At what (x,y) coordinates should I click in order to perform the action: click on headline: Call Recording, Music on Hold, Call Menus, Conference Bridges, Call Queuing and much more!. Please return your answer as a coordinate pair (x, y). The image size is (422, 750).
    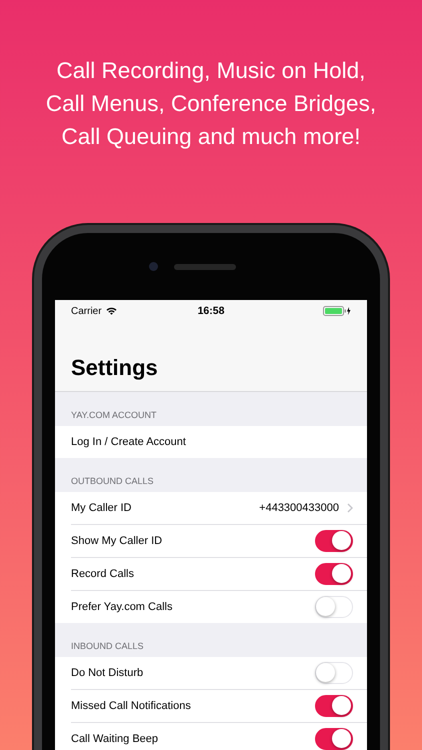
    Looking at the image, I should click on (211, 104).